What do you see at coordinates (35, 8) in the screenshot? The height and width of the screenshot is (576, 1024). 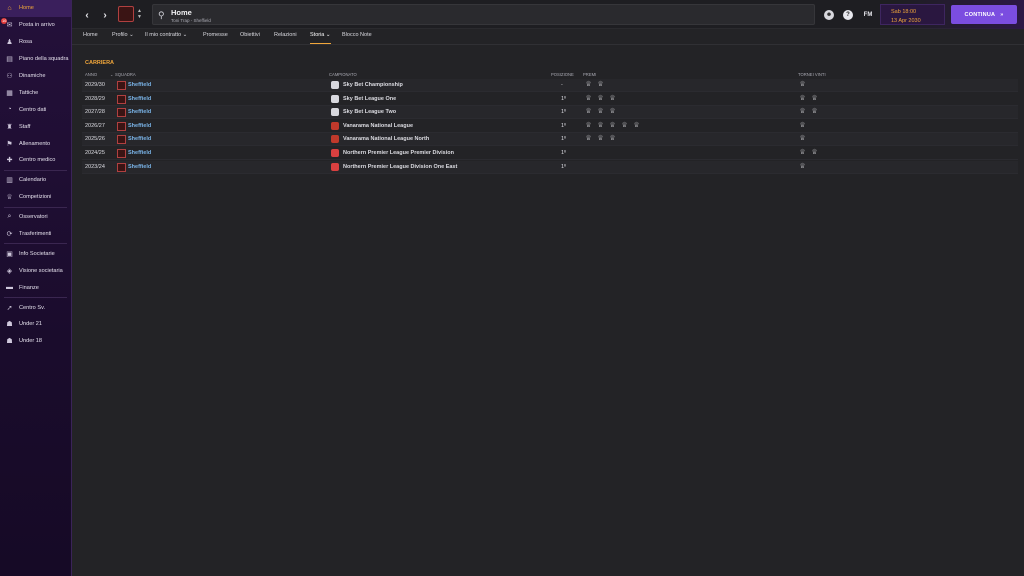 I see `sidebar-item-home: ⌂ Home` at bounding box center [35, 8].